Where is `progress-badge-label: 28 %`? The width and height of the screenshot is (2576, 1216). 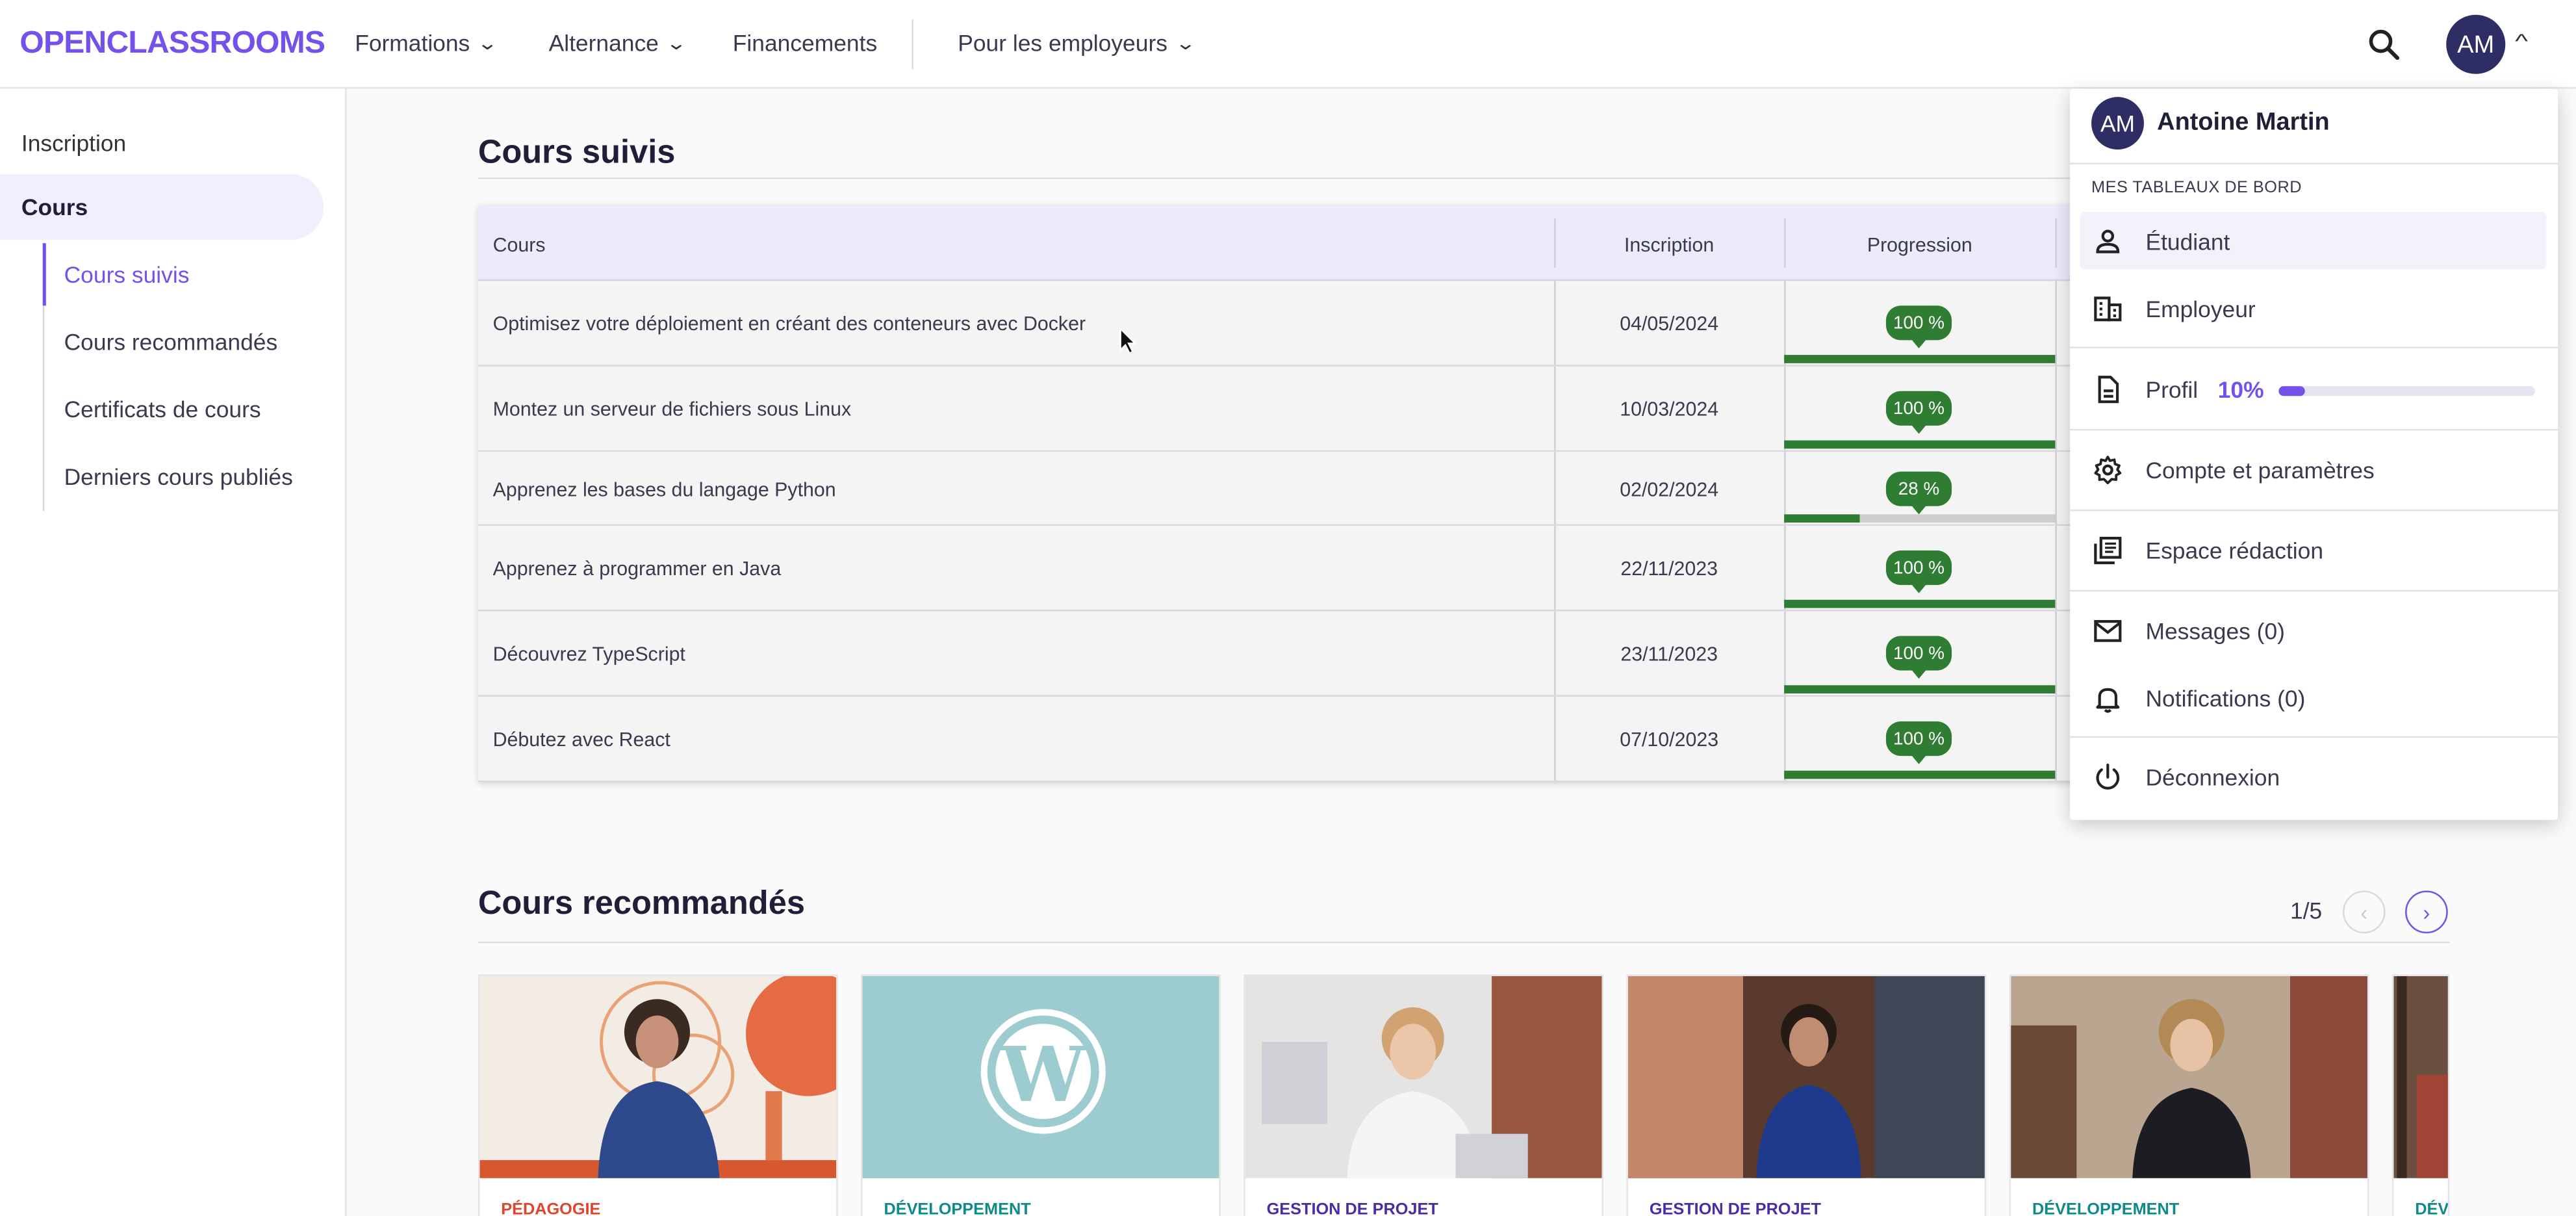
progress-badge-label: 28 % is located at coordinates (1919, 489).